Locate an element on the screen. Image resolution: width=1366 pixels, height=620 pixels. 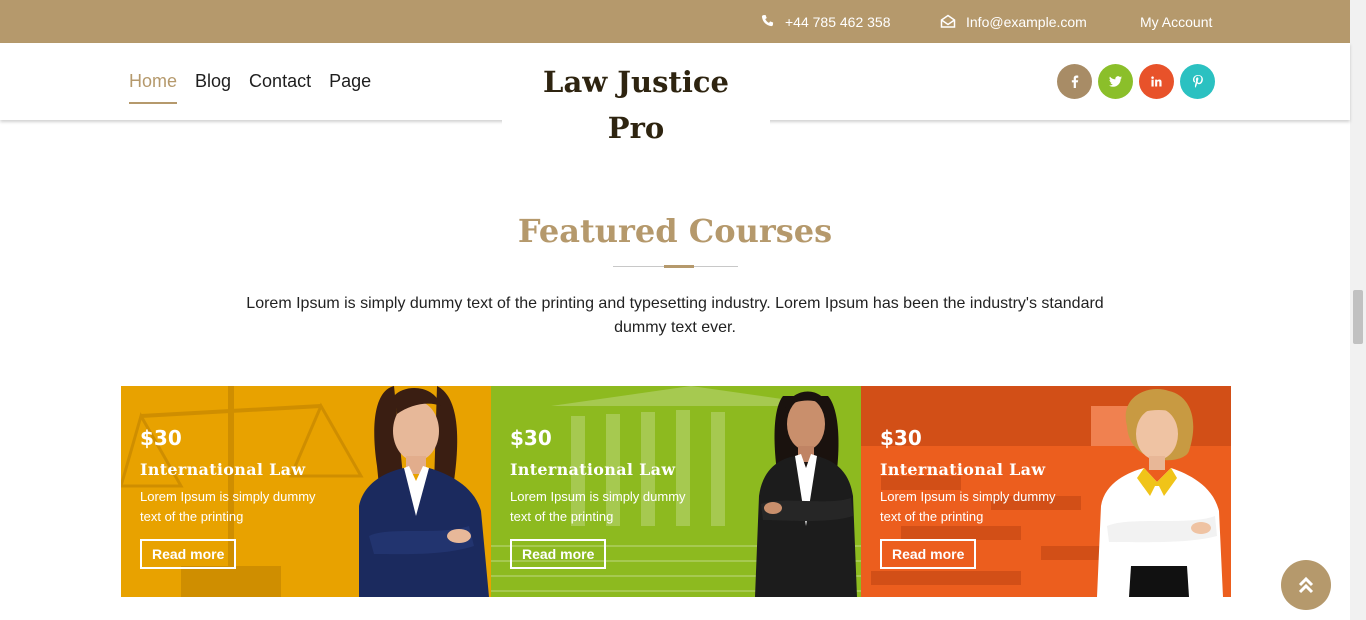
phone-icon is located at coordinates (767, 21).